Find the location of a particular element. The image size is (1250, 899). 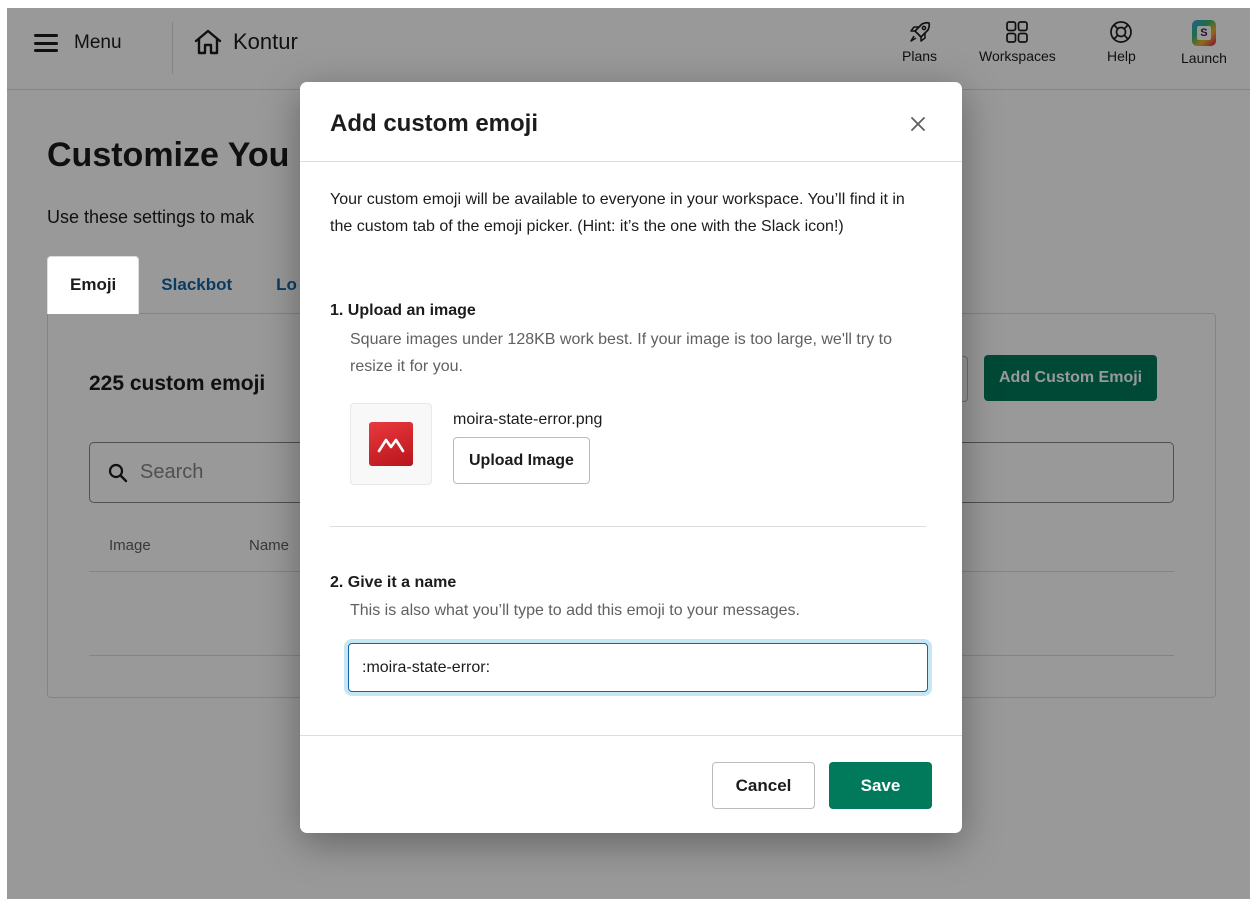

emoji-image-preview is located at coordinates (391, 444).